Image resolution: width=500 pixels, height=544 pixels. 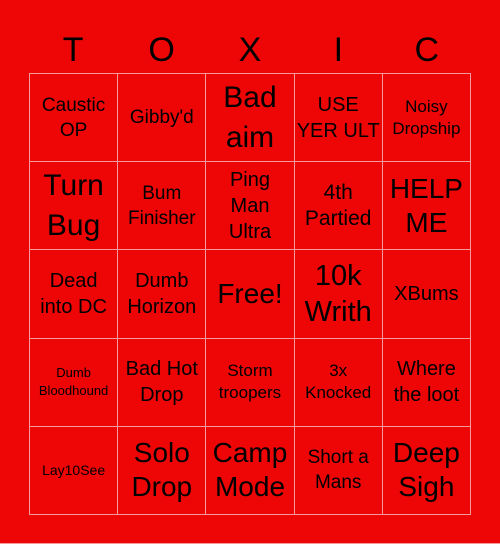 I want to click on bingo-cell: Deep Sigh, so click(x=426, y=470).